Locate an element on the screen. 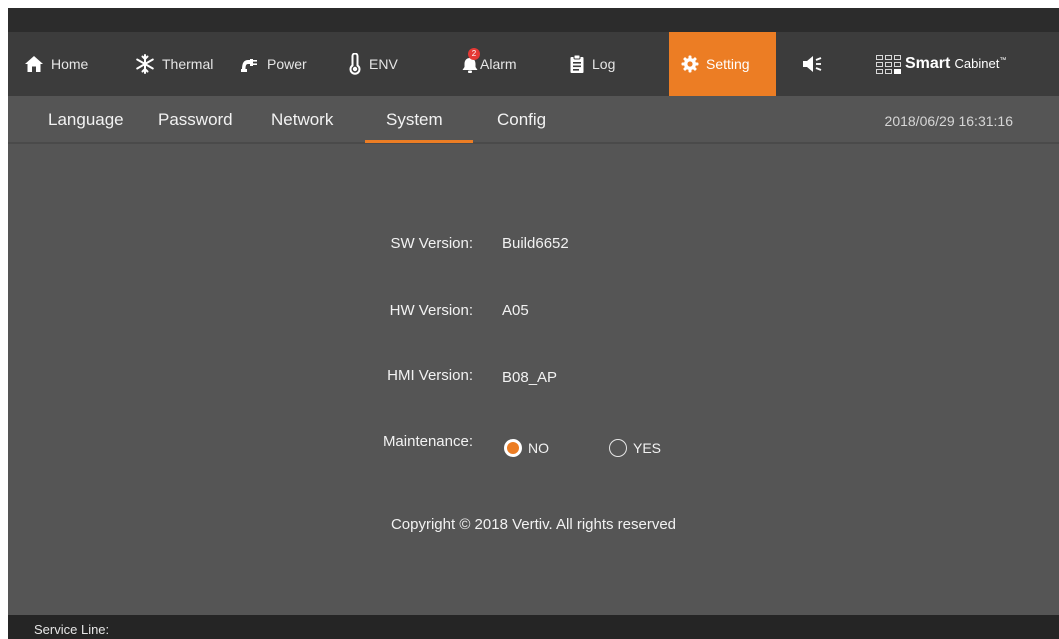 The height and width of the screenshot is (639, 1059). alarm-bell-icon: 2 is located at coordinates (470, 61).